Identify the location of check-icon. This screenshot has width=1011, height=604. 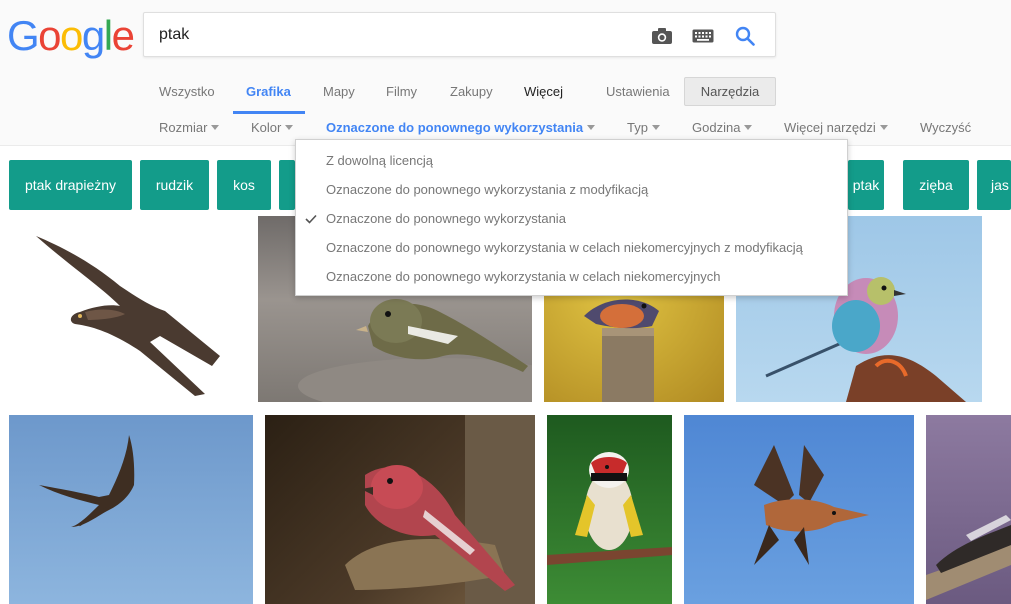
(311, 218).